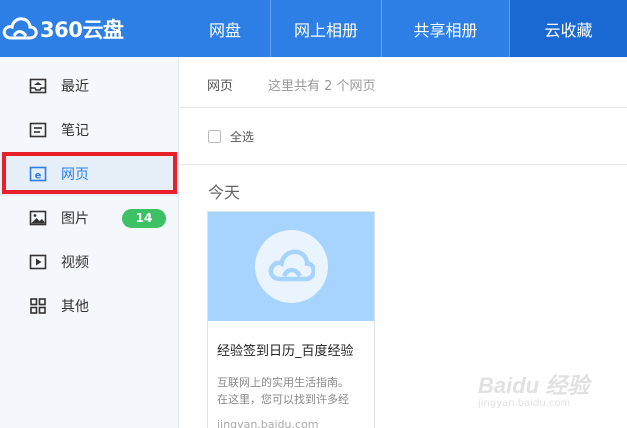 This screenshot has width=627, height=428. Describe the element at coordinates (268, 423) in the screenshot. I see `card-url: jingyan.baidu.com` at that location.